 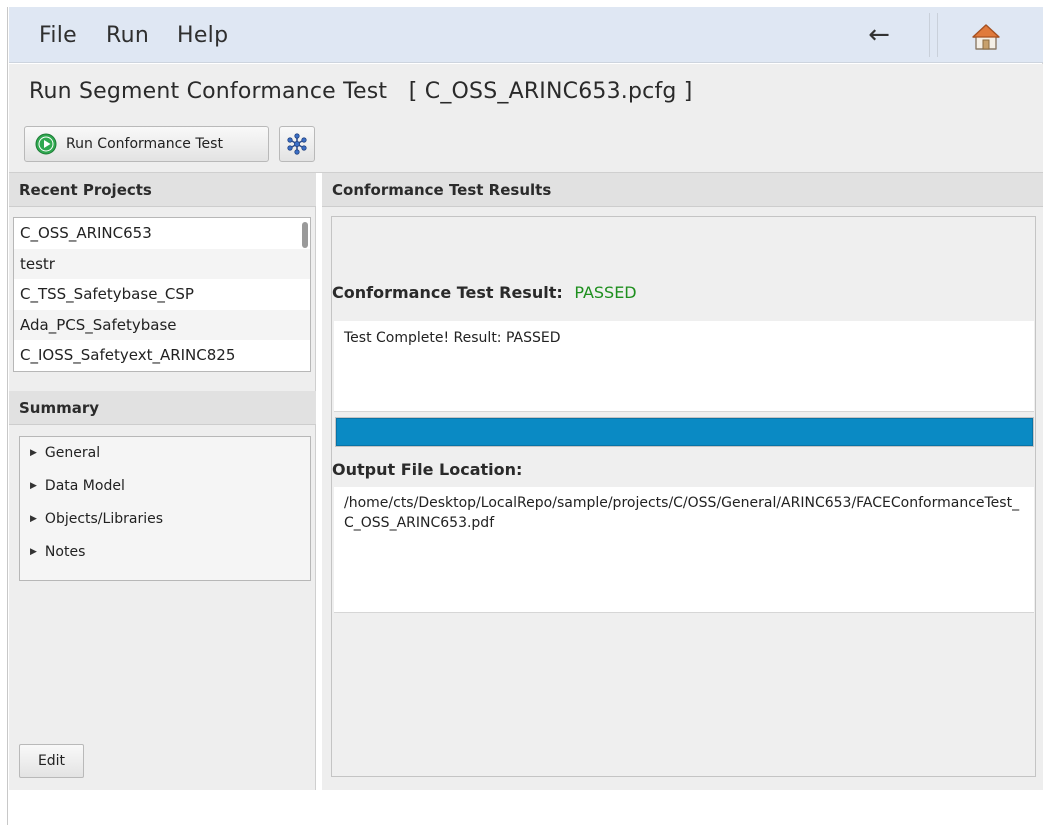 I want to click on menu-file: File, so click(x=58, y=35).